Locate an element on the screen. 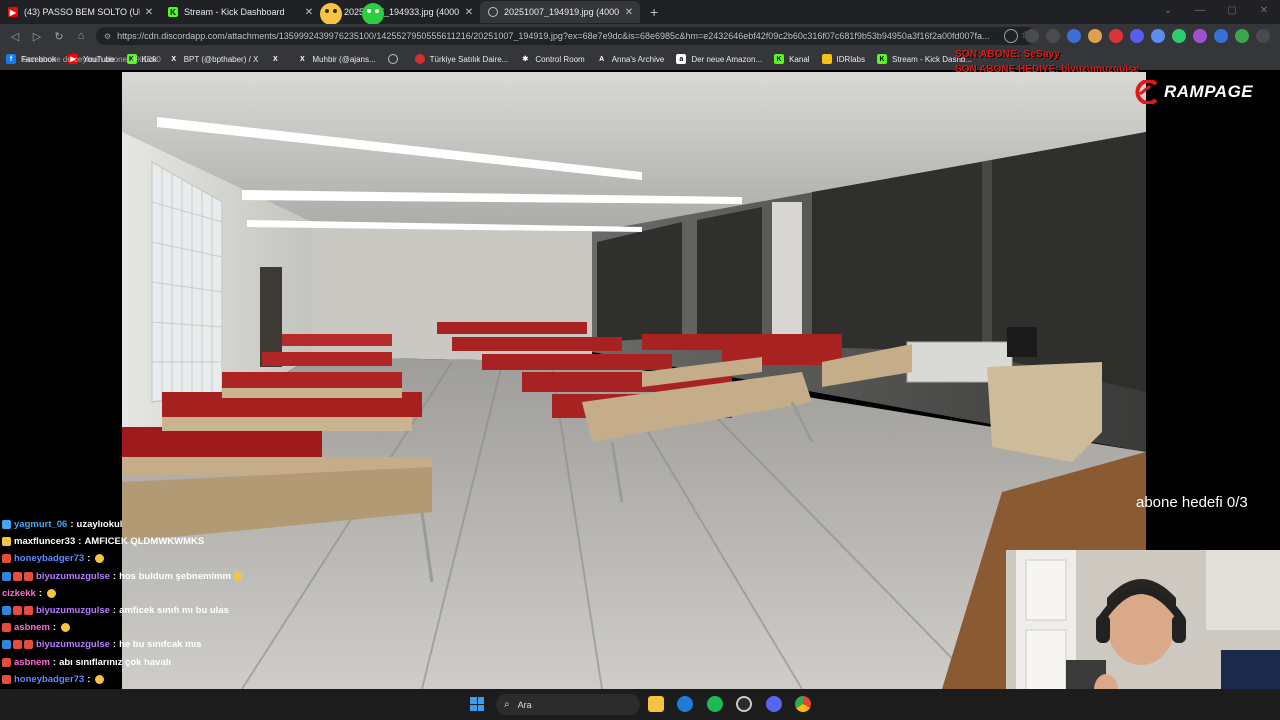 Image resolution: width=1280 pixels, height=720 pixels. globe-icon is located at coordinates (392, 59).